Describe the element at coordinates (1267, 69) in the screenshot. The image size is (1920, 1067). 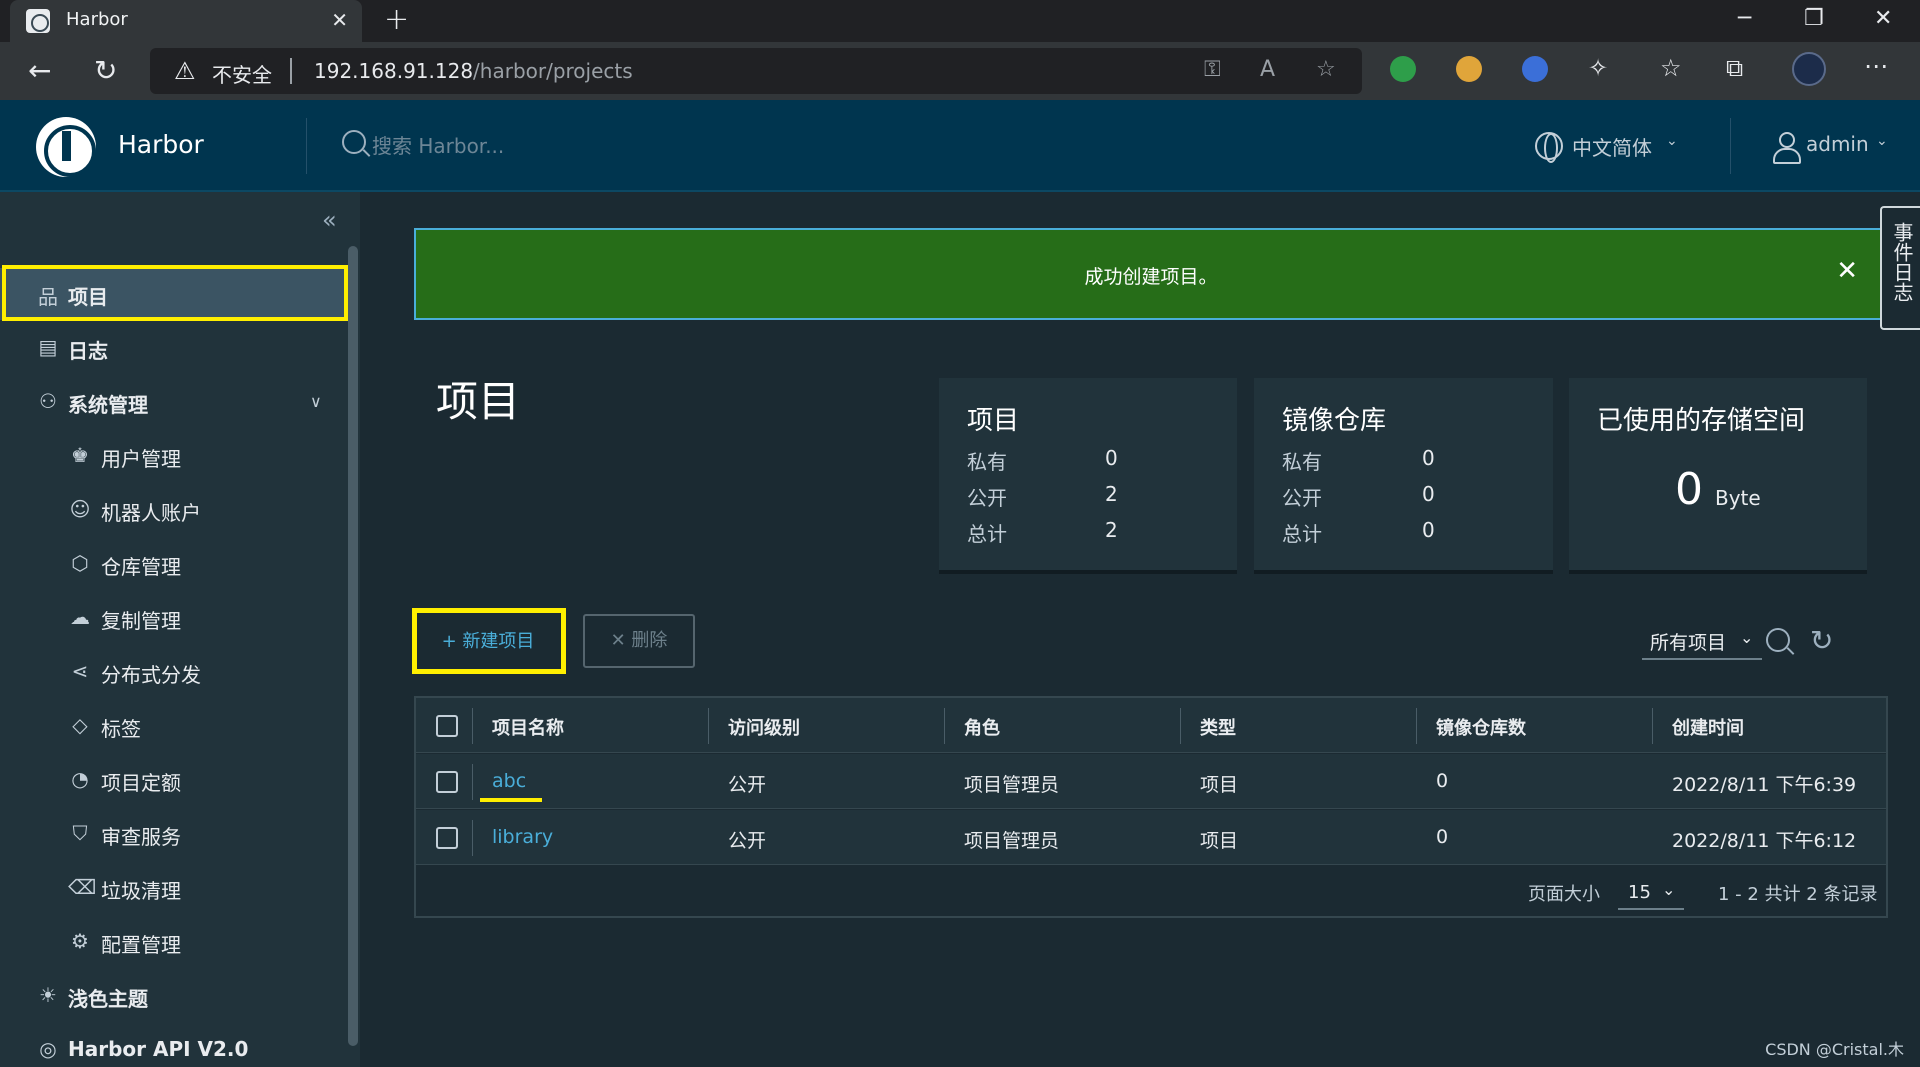
I see `read-aloud-icon: A` at that location.